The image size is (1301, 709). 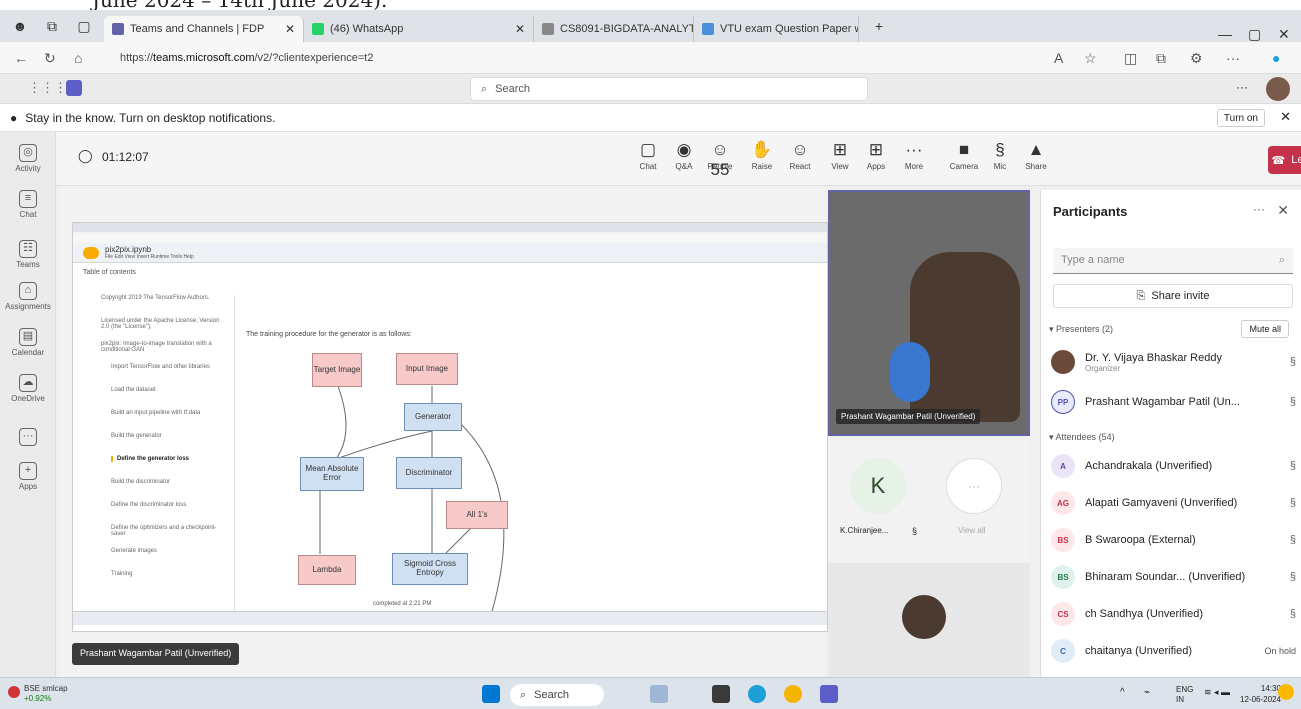 I want to click on find-participant-input: Type a name ⌕, so click(x=1173, y=261).